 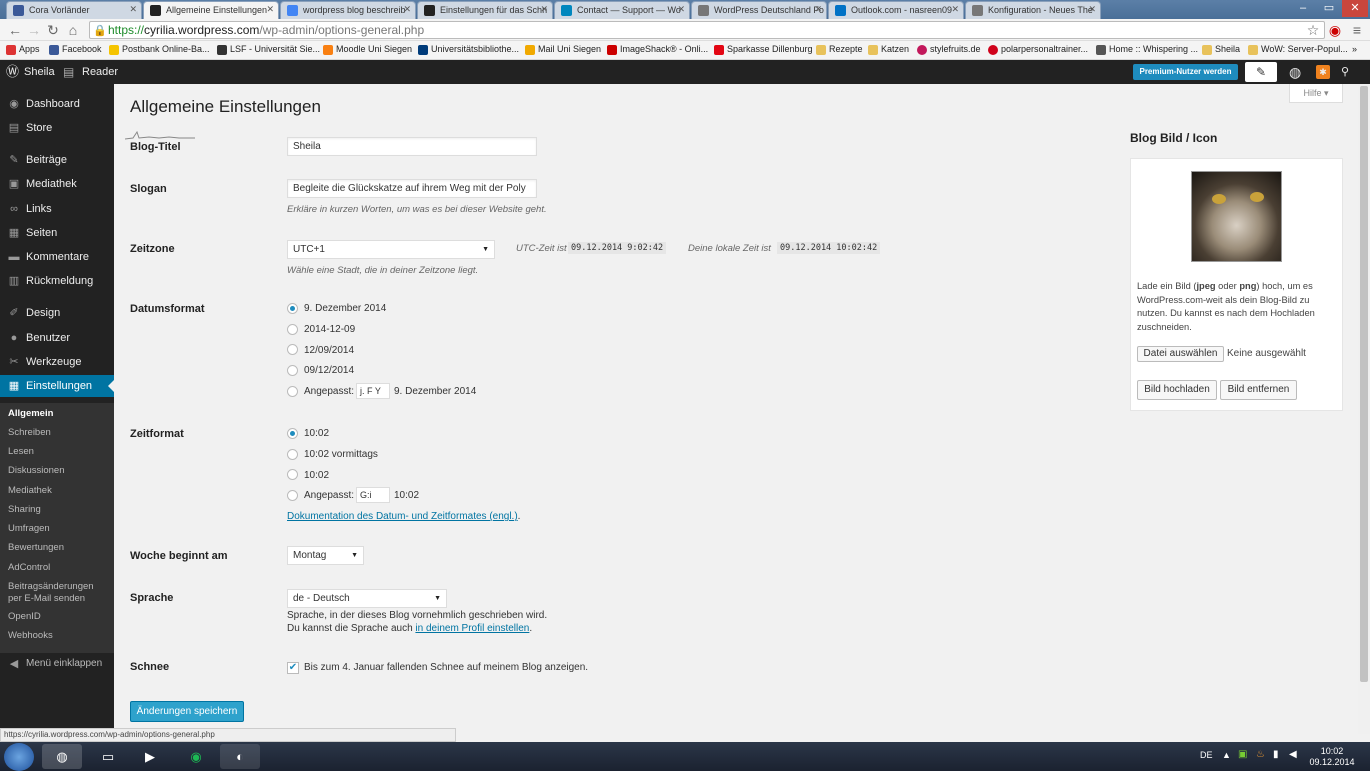 I want to click on chrome-taskbar-icon: ◍, so click(x=62, y=756).